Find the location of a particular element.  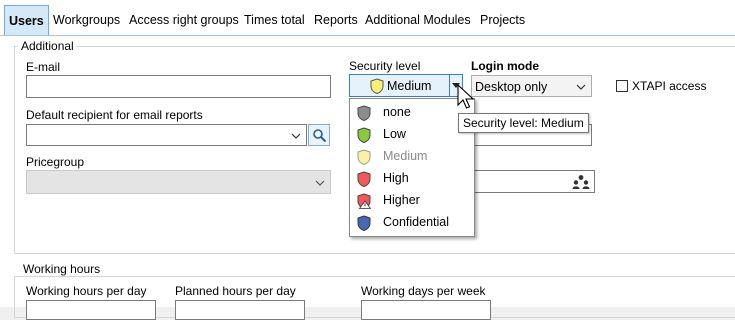

tab-users: Users is located at coordinates (26, 20).